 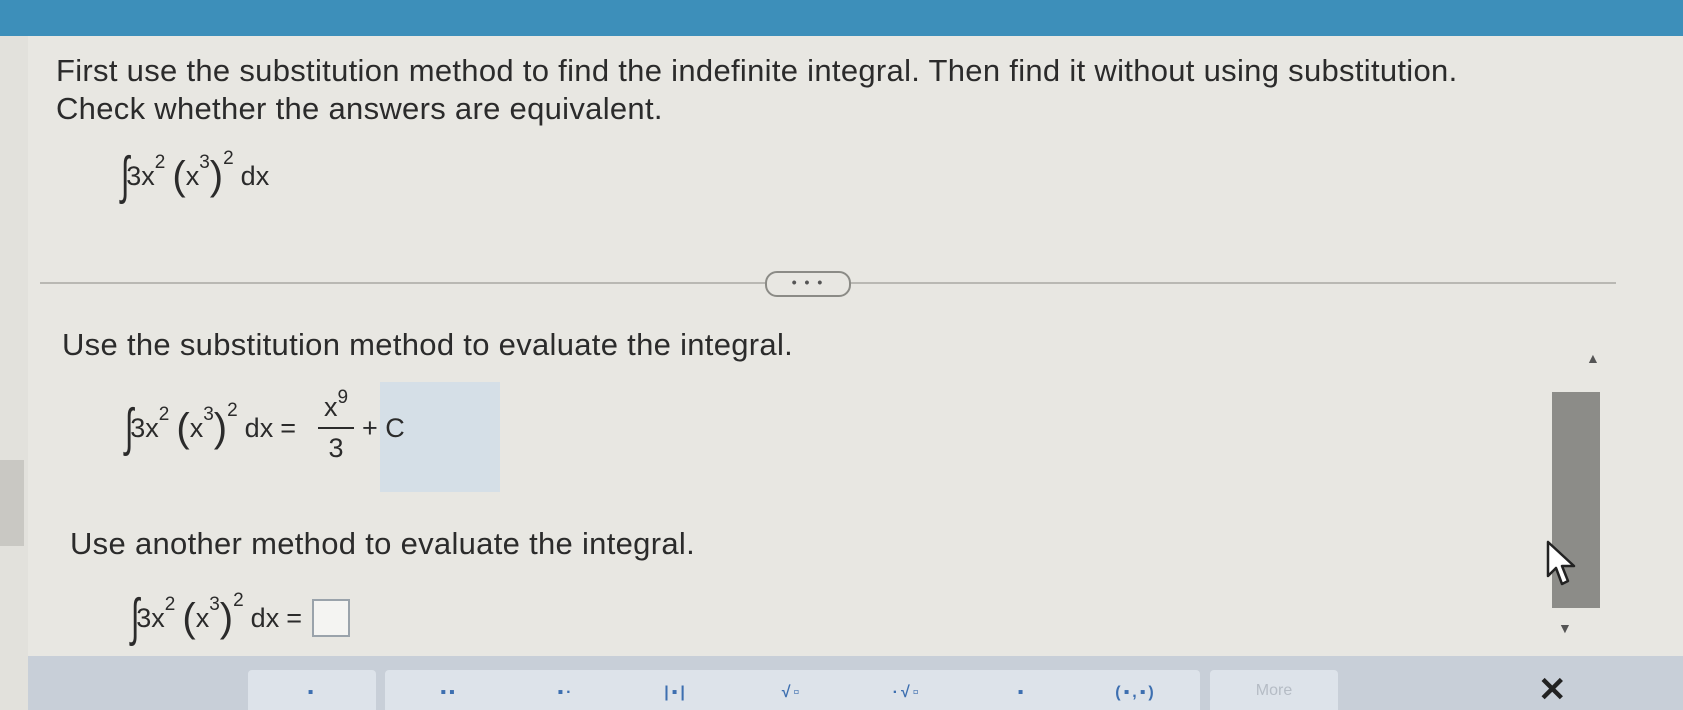 What do you see at coordinates (330, 618) in the screenshot?
I see `part2-answer-input` at bounding box center [330, 618].